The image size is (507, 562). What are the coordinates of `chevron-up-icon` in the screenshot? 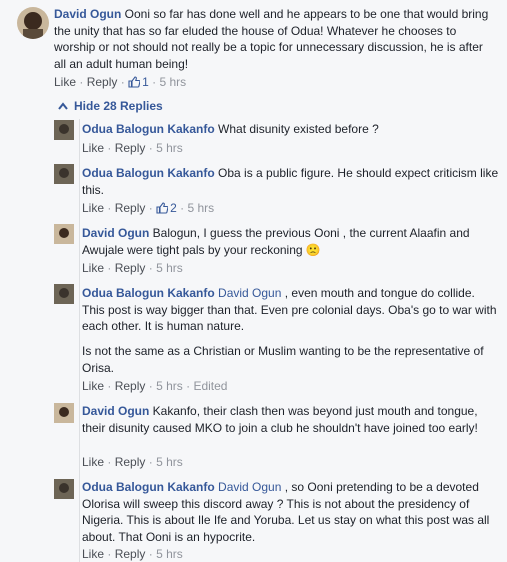 It's located at (63, 106).